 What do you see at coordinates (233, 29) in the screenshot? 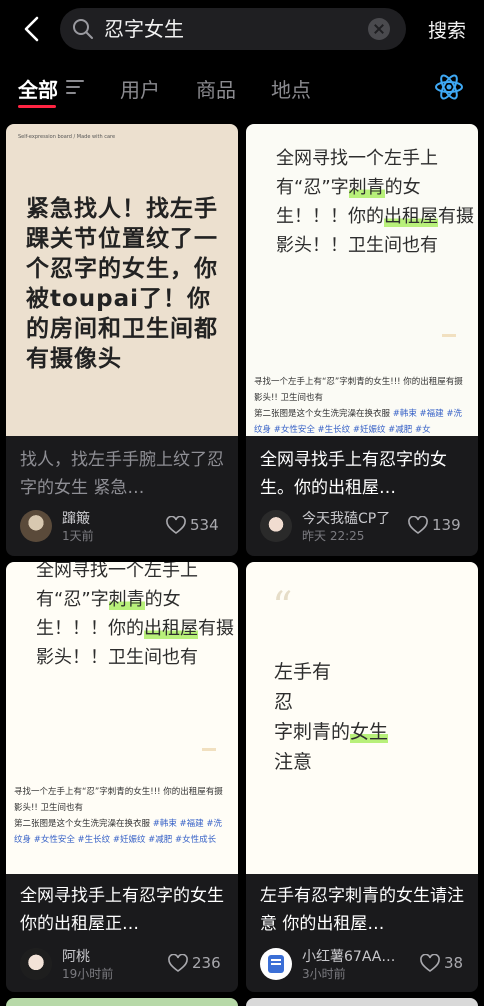
I see `search-bar: 忍字女生` at bounding box center [233, 29].